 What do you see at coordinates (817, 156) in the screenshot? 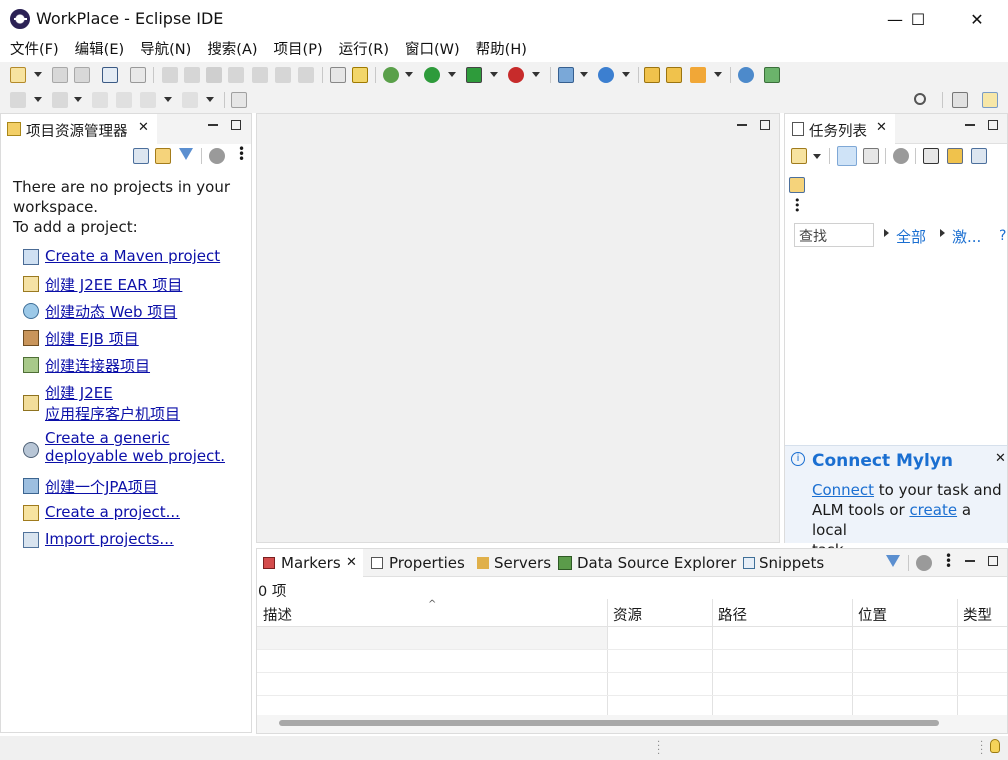
I see `new-task-dropdown-icon` at bounding box center [817, 156].